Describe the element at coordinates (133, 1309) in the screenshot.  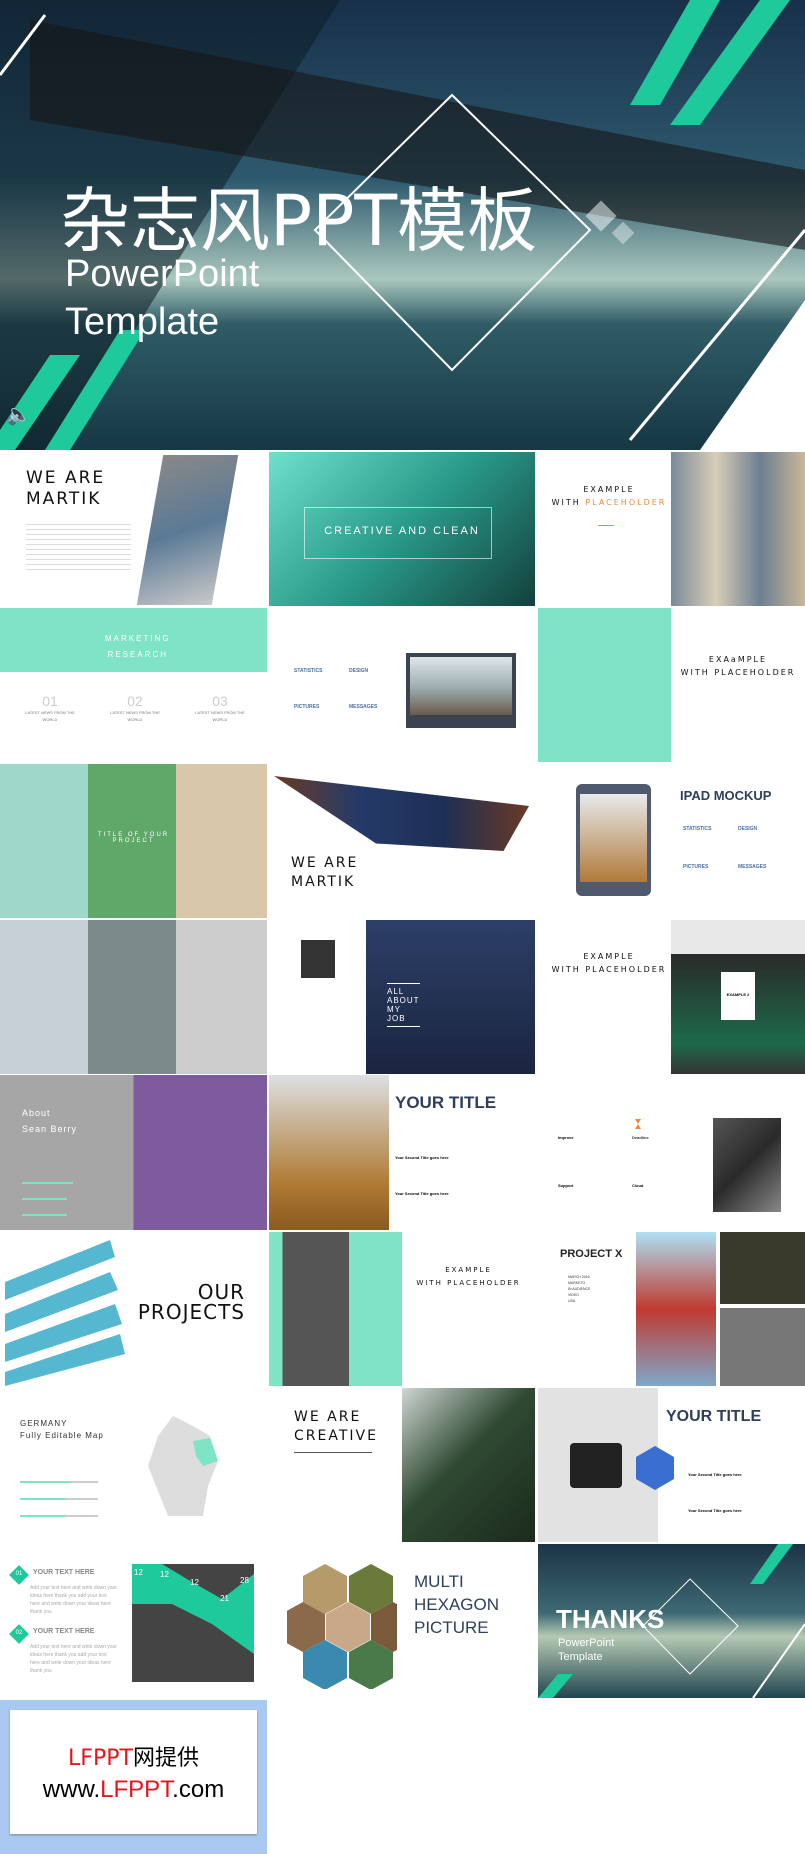
I see `slide-our-projects: OUR PROJECTS` at that location.